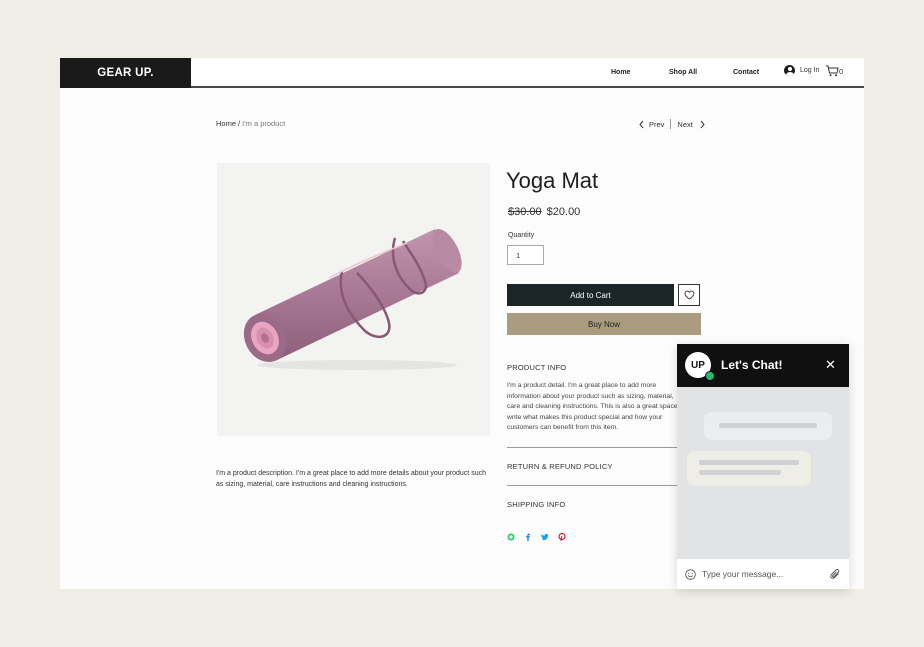 The width and height of the screenshot is (924, 647). I want to click on product-image, so click(353, 299).